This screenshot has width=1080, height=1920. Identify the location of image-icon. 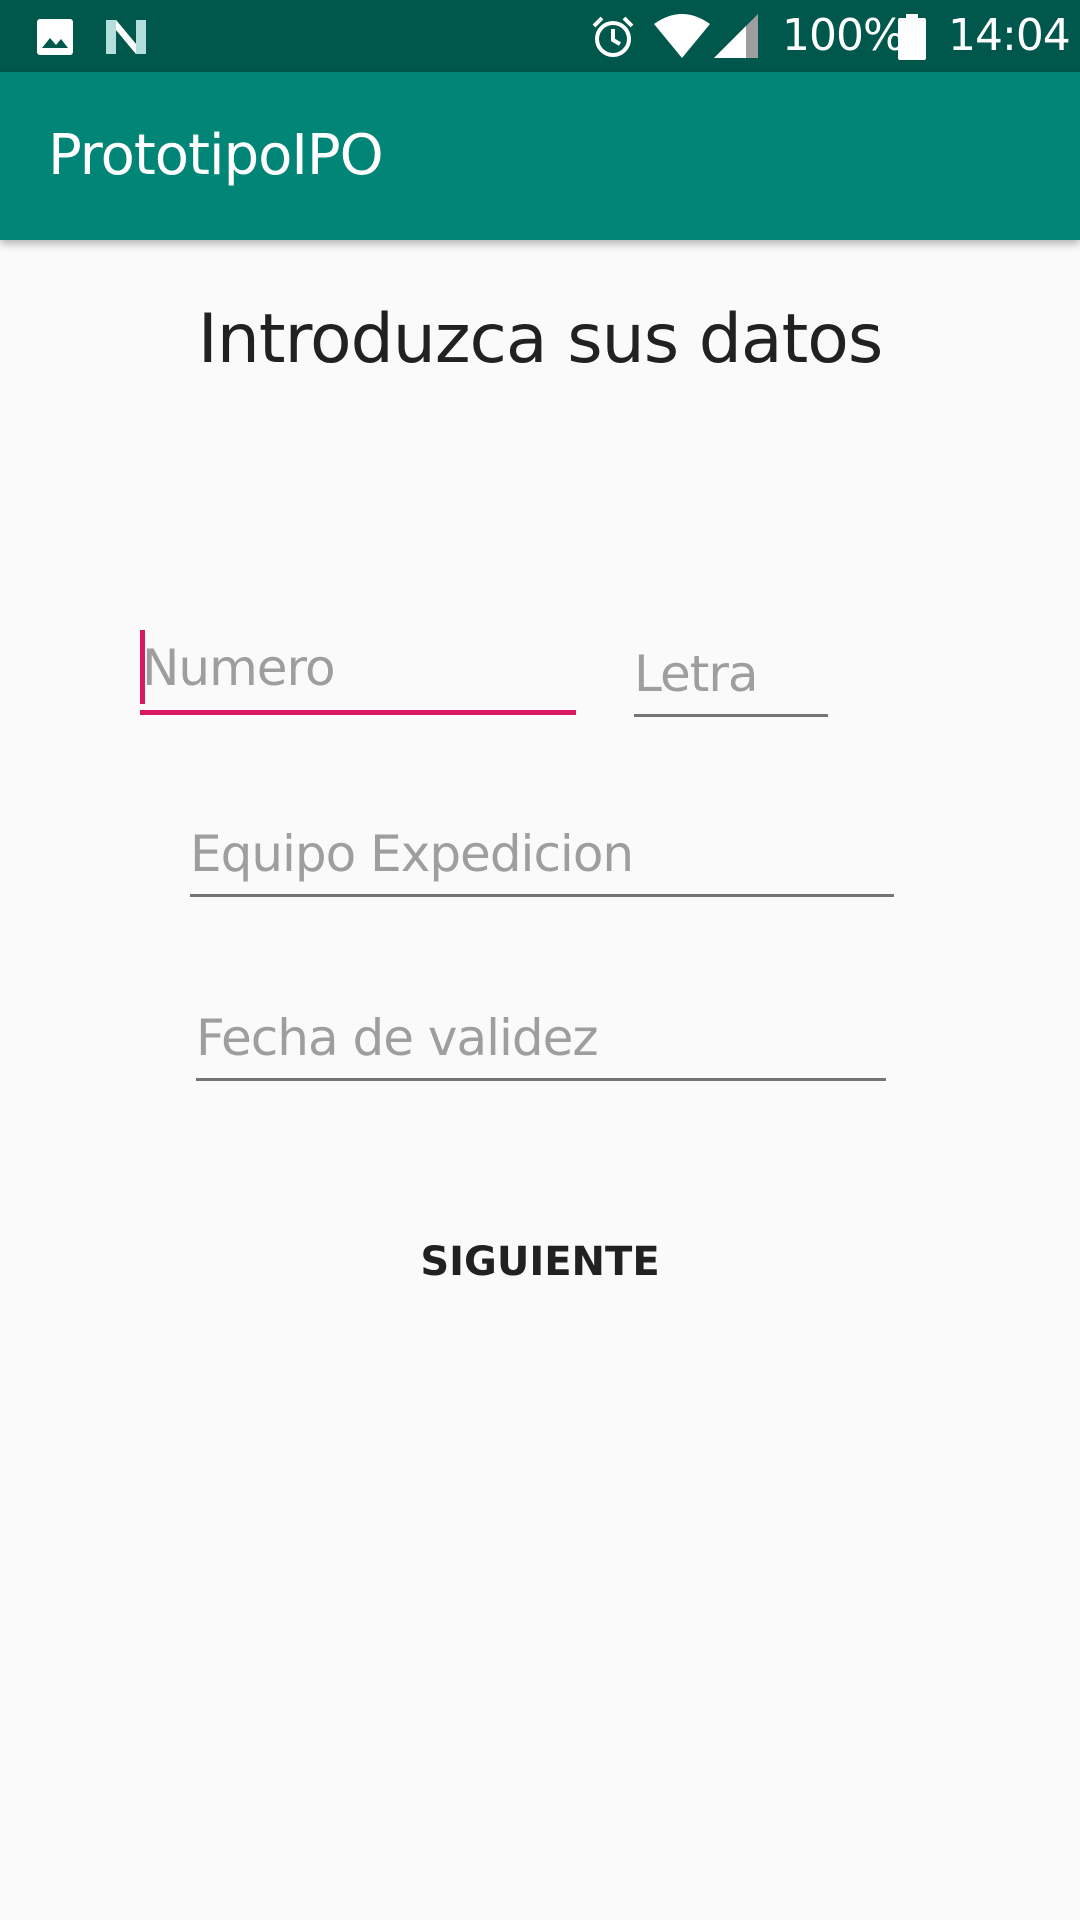
(55, 39).